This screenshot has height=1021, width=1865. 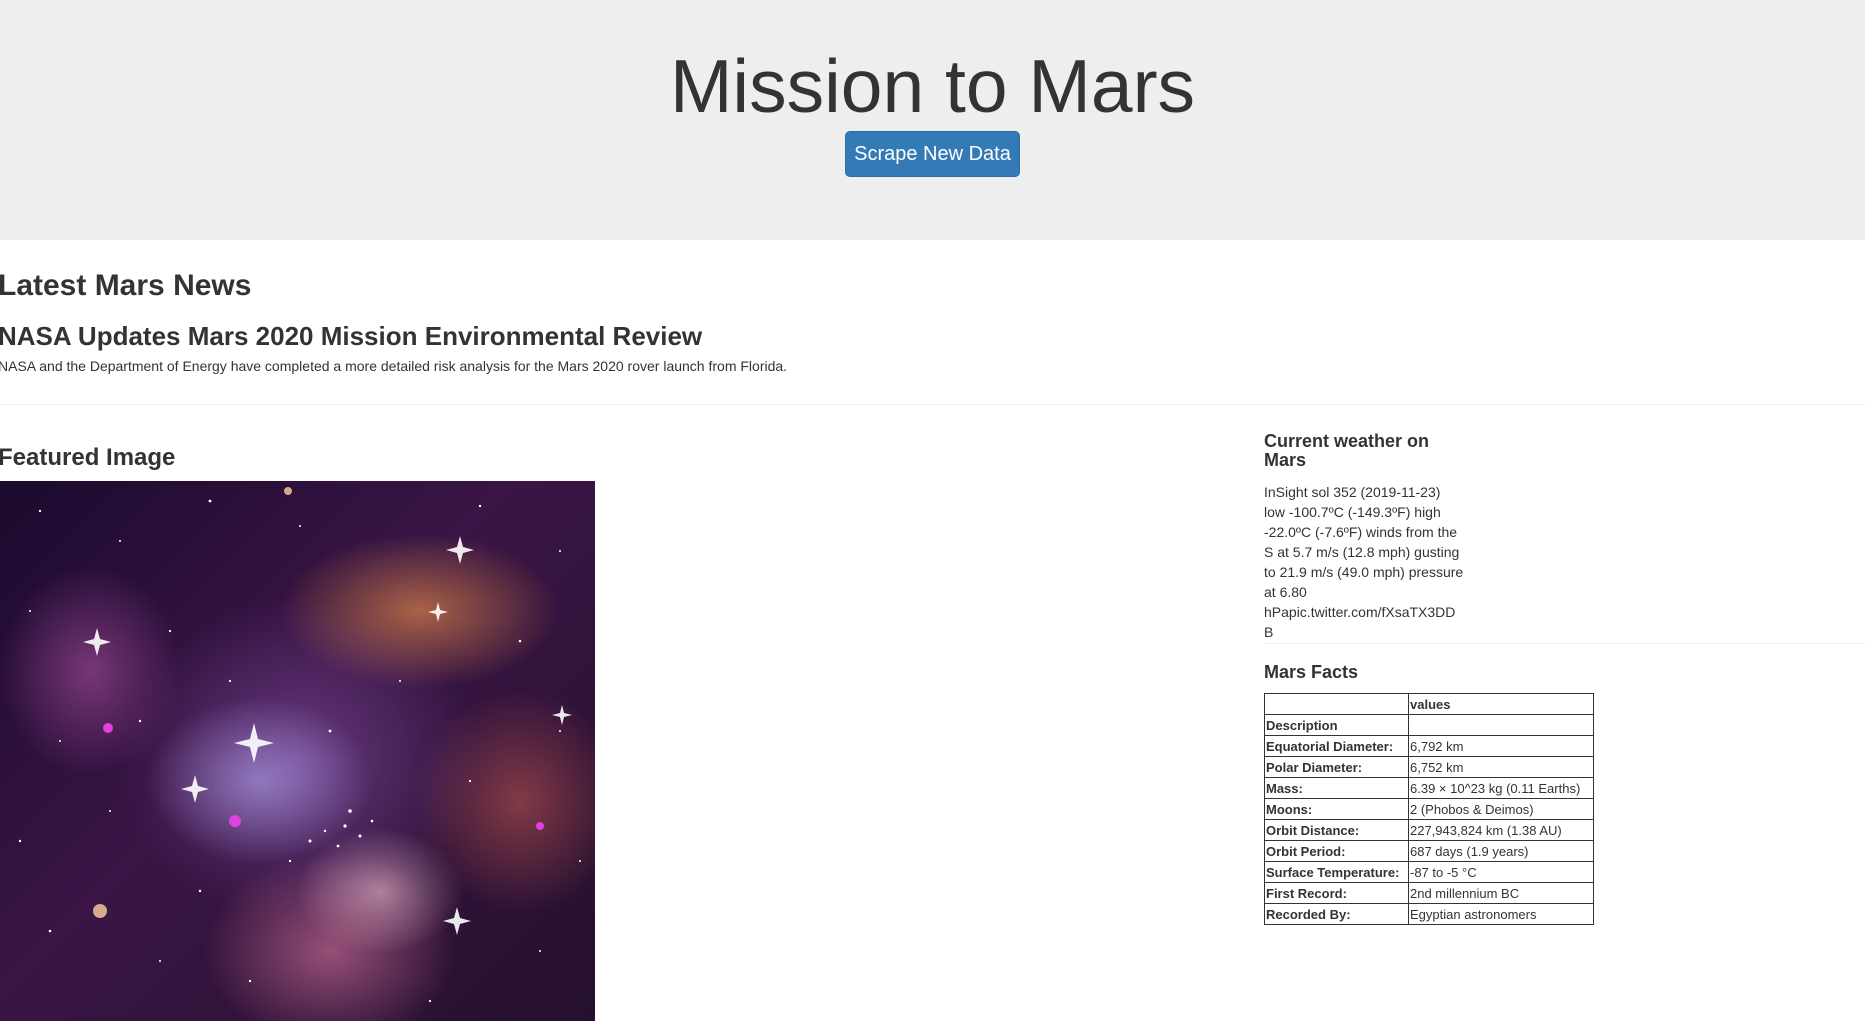 What do you see at coordinates (1501, 788) in the screenshot?
I see `fact-value: 6.39 × 10^23 kg (0.11 Earths)` at bounding box center [1501, 788].